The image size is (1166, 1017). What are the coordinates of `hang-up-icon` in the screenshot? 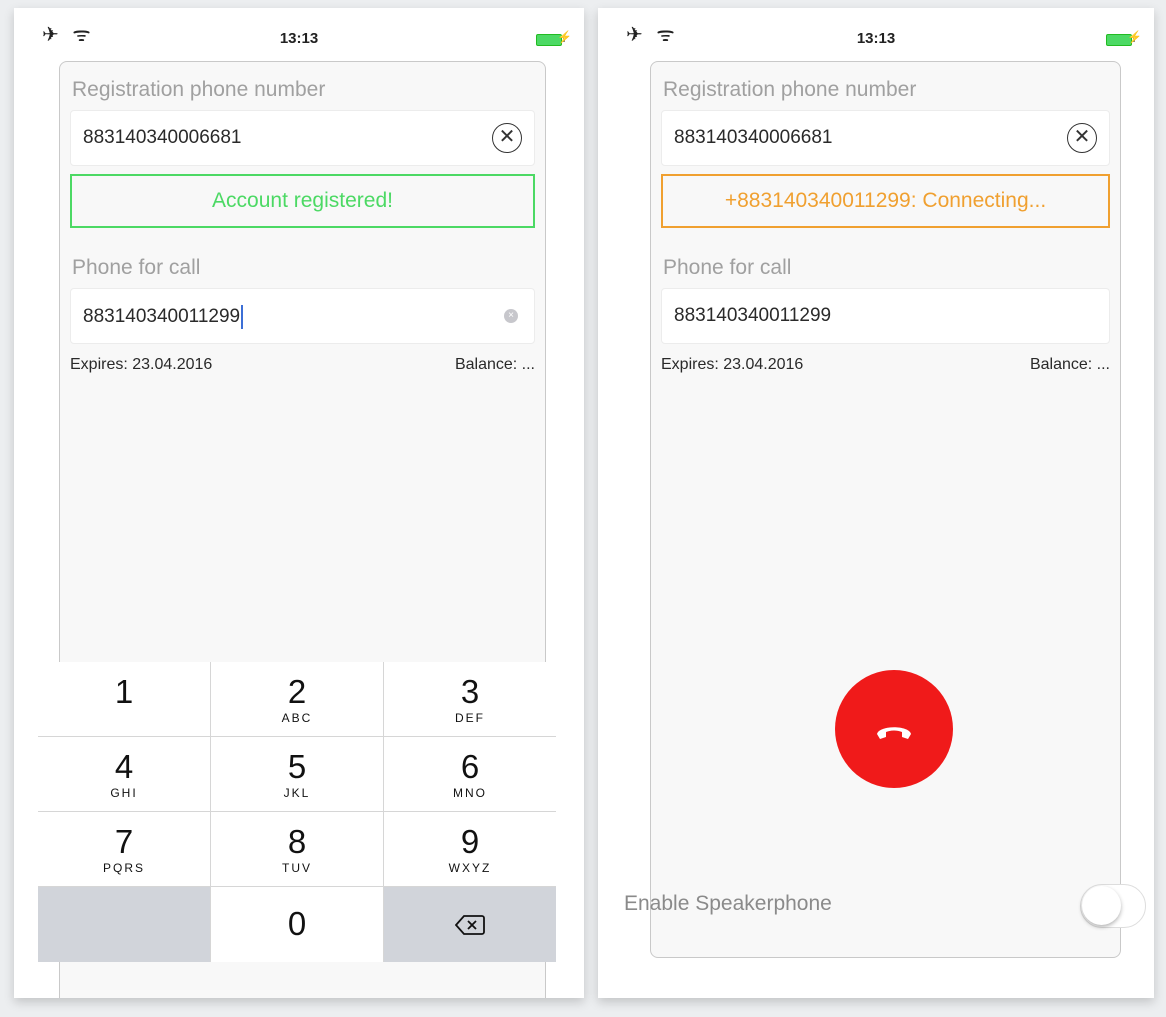 It's located at (894, 733).